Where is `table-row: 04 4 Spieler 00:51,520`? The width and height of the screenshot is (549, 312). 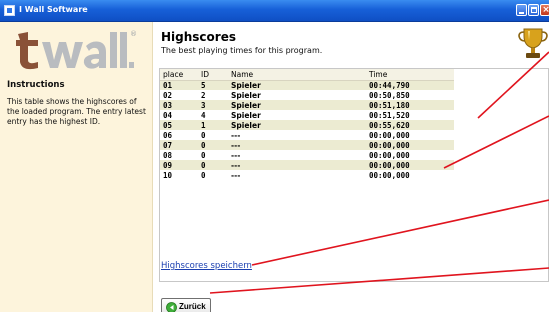
table-row: 04 4 Spieler 00:51,520 is located at coordinates (307, 115).